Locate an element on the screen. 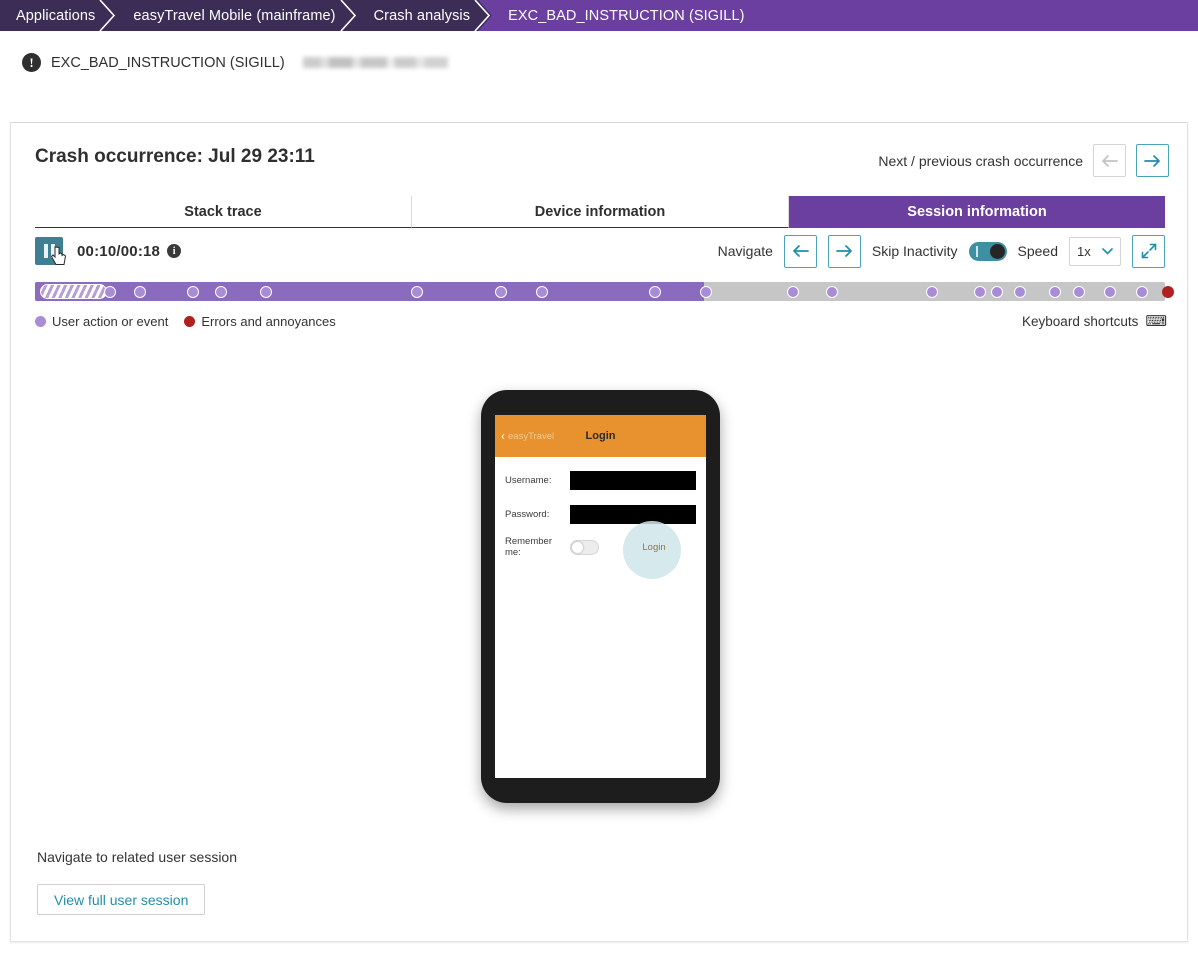  occurrence-navigation: Next / previous crash occurrence is located at coordinates (1023, 160).